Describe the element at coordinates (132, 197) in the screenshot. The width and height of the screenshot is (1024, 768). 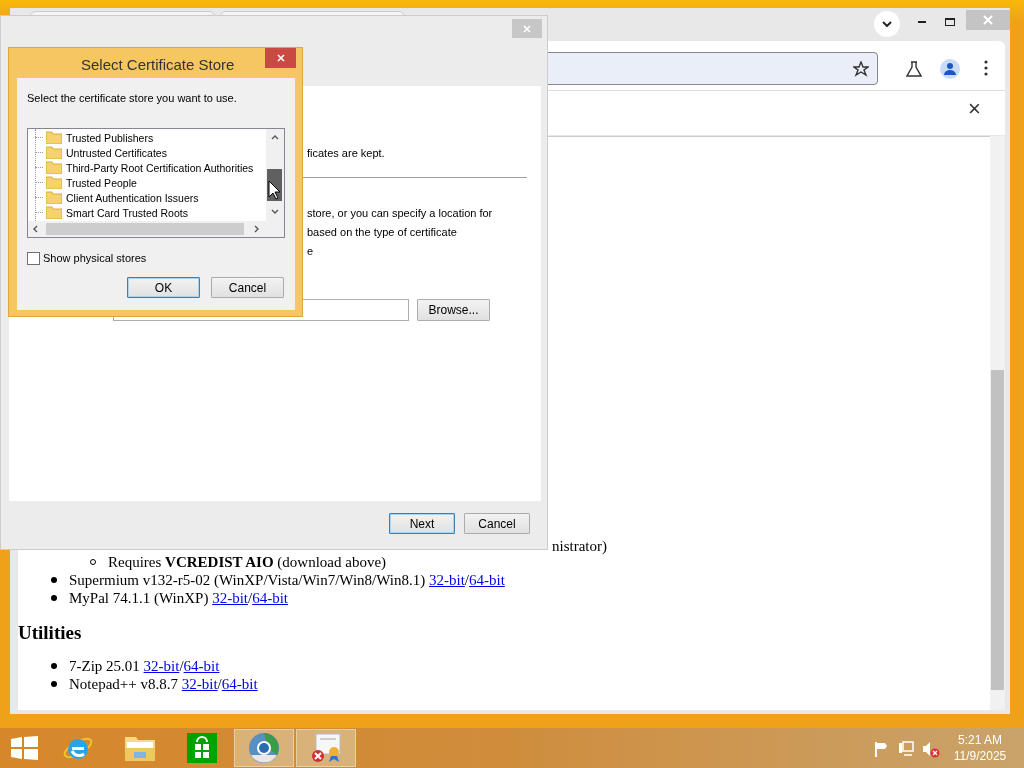
I see `tree-item: Client Authentication Issuers` at that location.